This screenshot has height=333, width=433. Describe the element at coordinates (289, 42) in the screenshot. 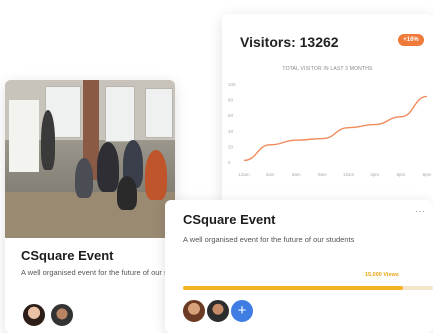

I see `visitors-title: Visitors: 13262` at that location.